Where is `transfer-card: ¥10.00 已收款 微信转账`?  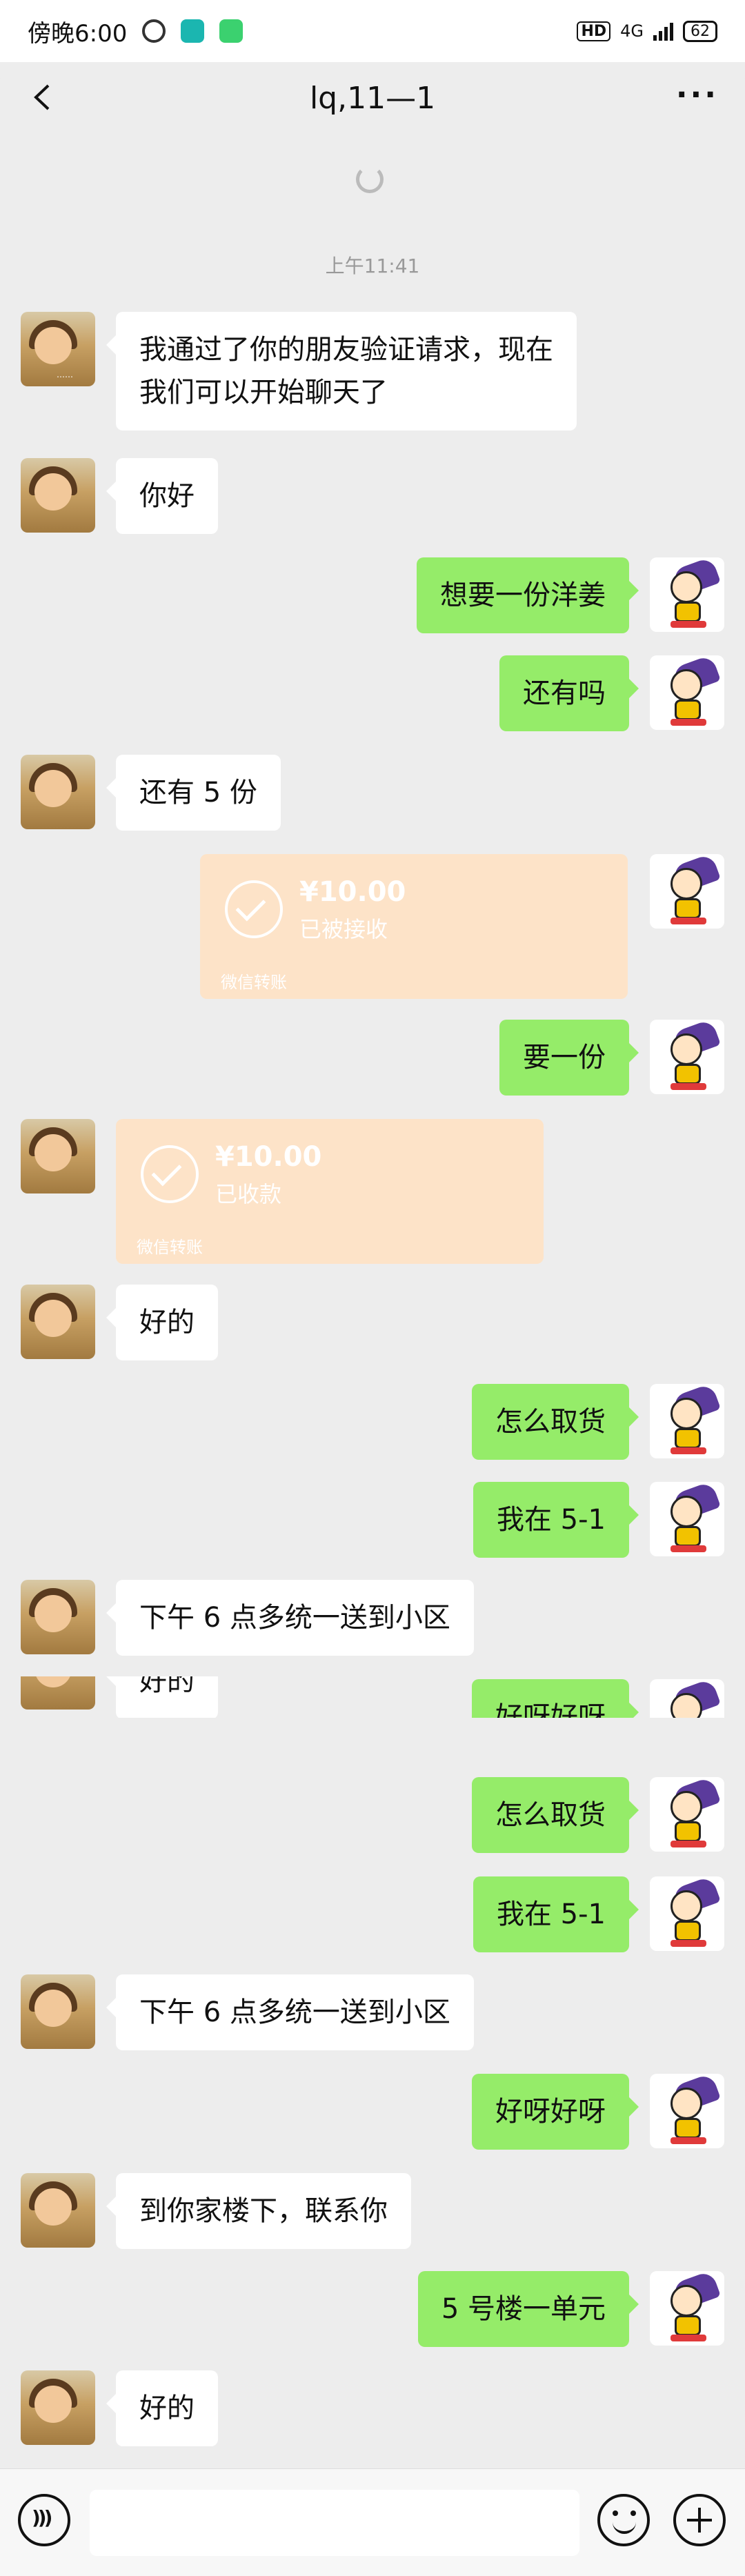
transfer-card: ¥10.00 已收款 微信转账 is located at coordinates (330, 1191).